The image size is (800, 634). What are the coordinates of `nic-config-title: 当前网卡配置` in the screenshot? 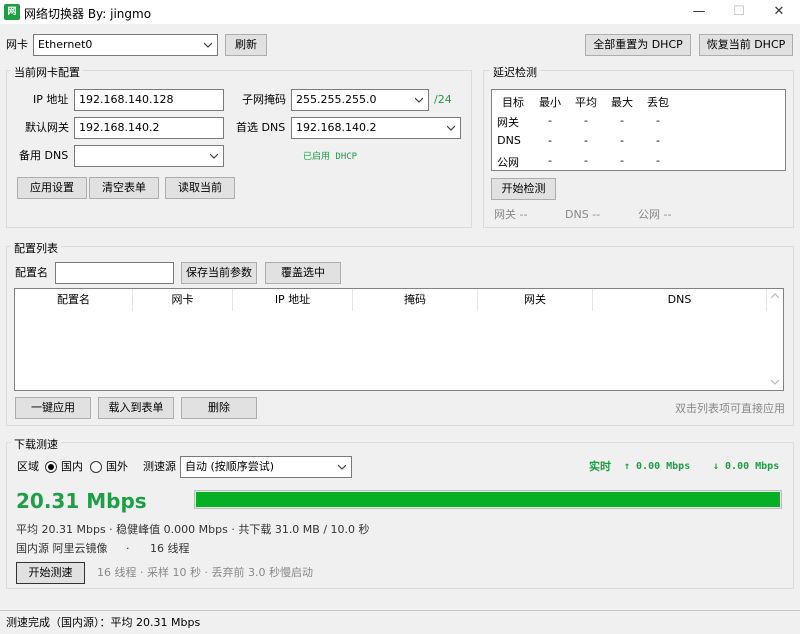 It's located at (47, 72).